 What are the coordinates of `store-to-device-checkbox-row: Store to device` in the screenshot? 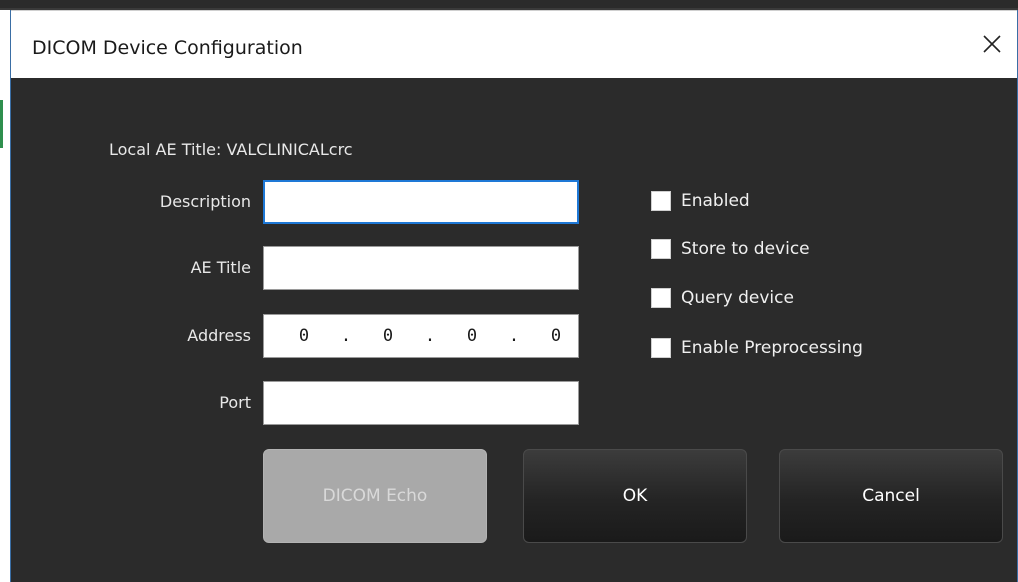 It's located at (730, 249).